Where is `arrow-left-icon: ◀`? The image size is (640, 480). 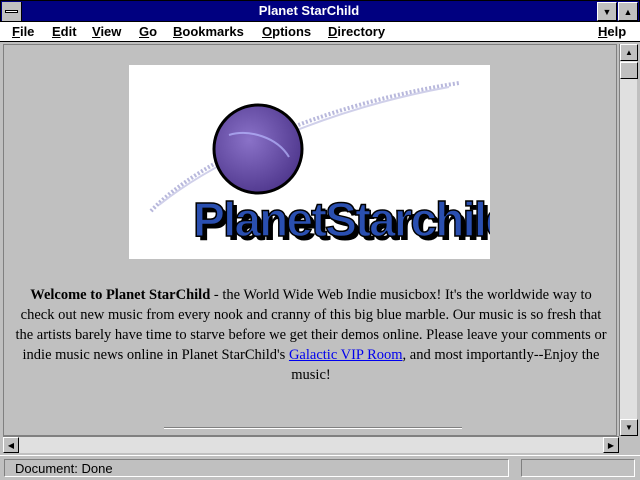 arrow-left-icon: ◀ is located at coordinates (11, 445).